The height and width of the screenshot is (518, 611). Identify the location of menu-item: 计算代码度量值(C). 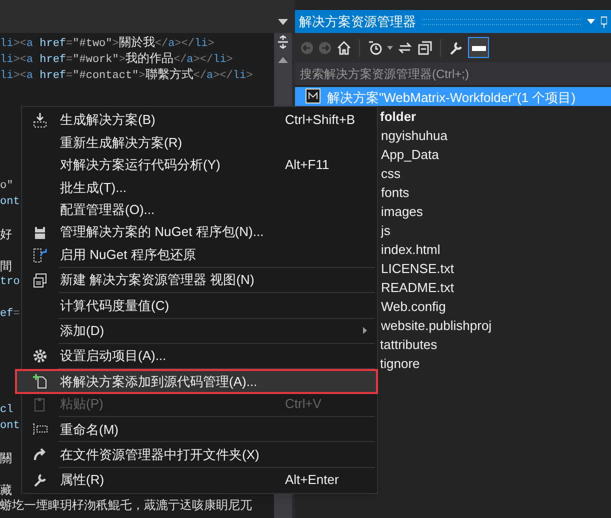
(199, 305).